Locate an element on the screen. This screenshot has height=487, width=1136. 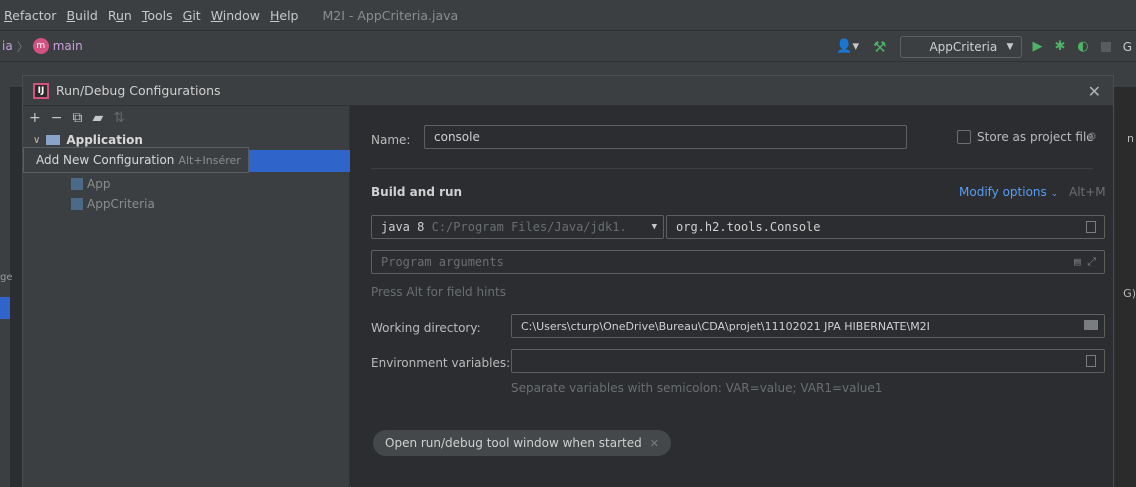
move-to-folder-icon: ▰ is located at coordinates (97, 118).